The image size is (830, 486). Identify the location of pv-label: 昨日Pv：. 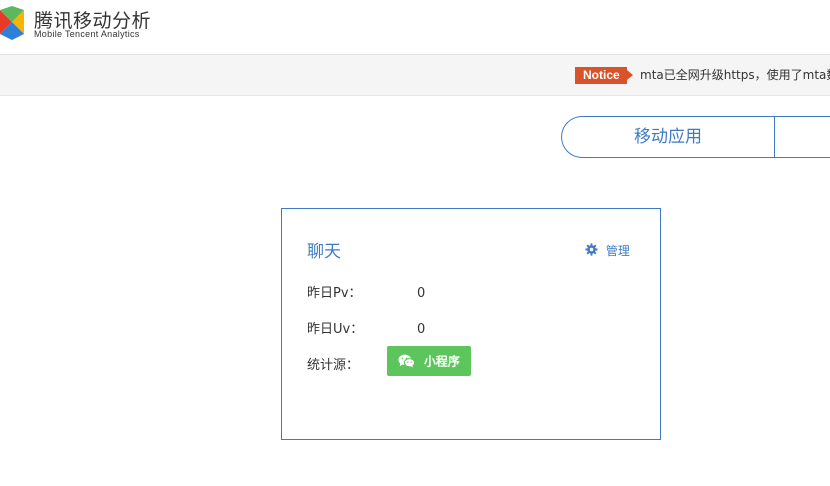
(334, 293).